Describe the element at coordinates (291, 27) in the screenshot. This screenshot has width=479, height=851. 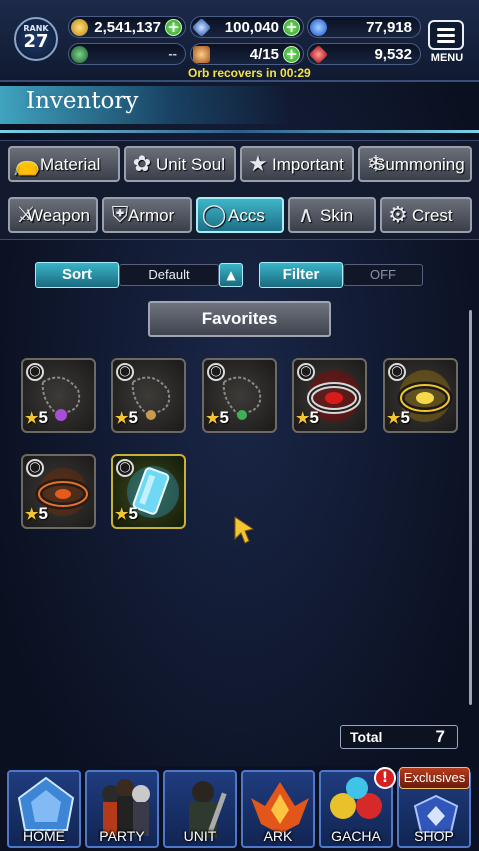
I see `add-lapis-button: +` at that location.